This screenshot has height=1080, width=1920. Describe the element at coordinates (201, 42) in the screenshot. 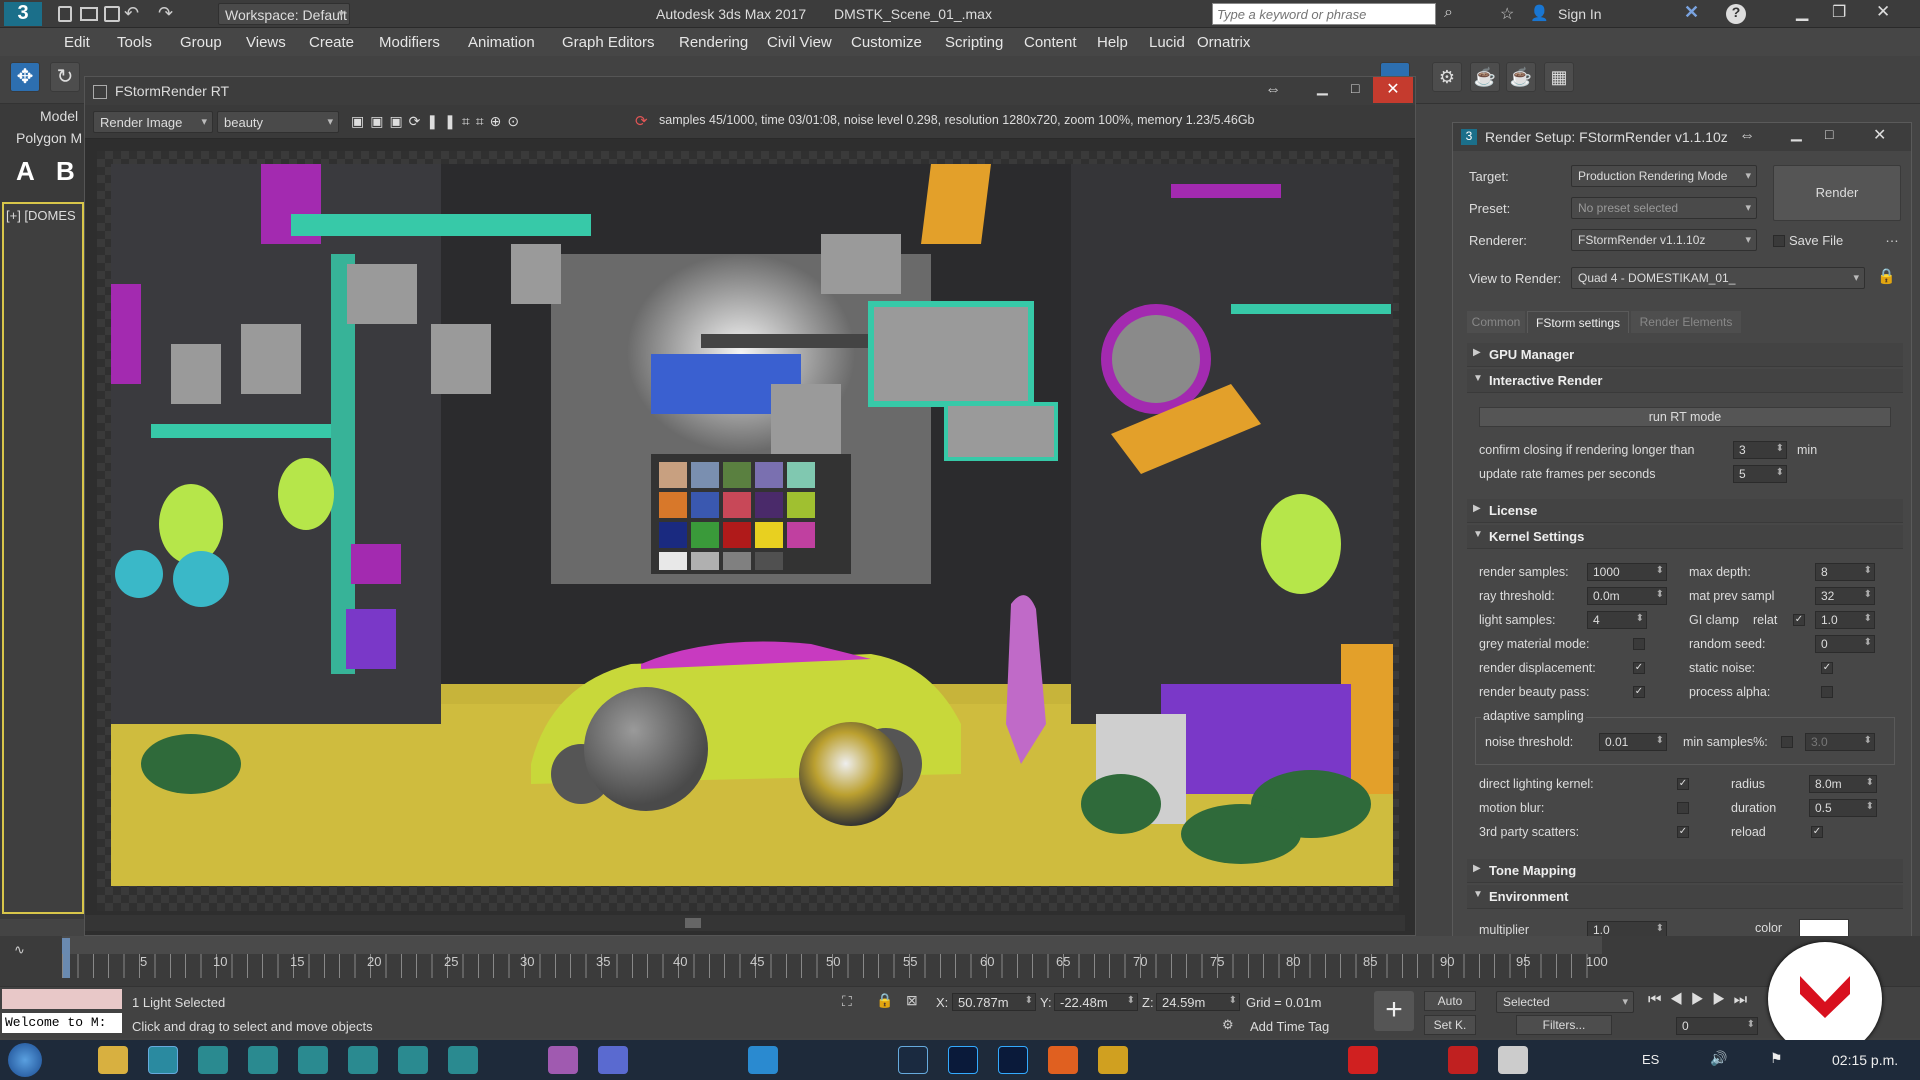

I see `menu-group: Group` at that location.